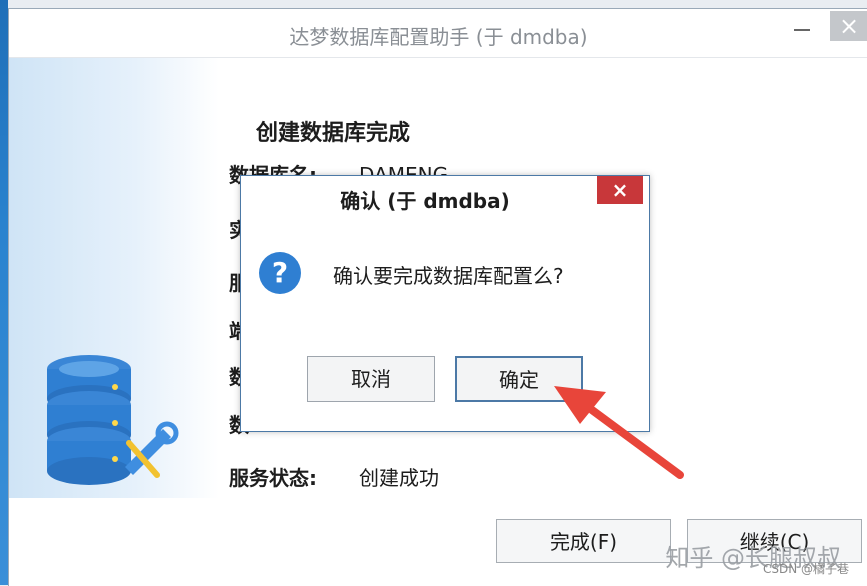 This screenshot has width=867, height=586. I want to click on dialog-titlebar: 确认 (于 dmdba) ×, so click(445, 197).